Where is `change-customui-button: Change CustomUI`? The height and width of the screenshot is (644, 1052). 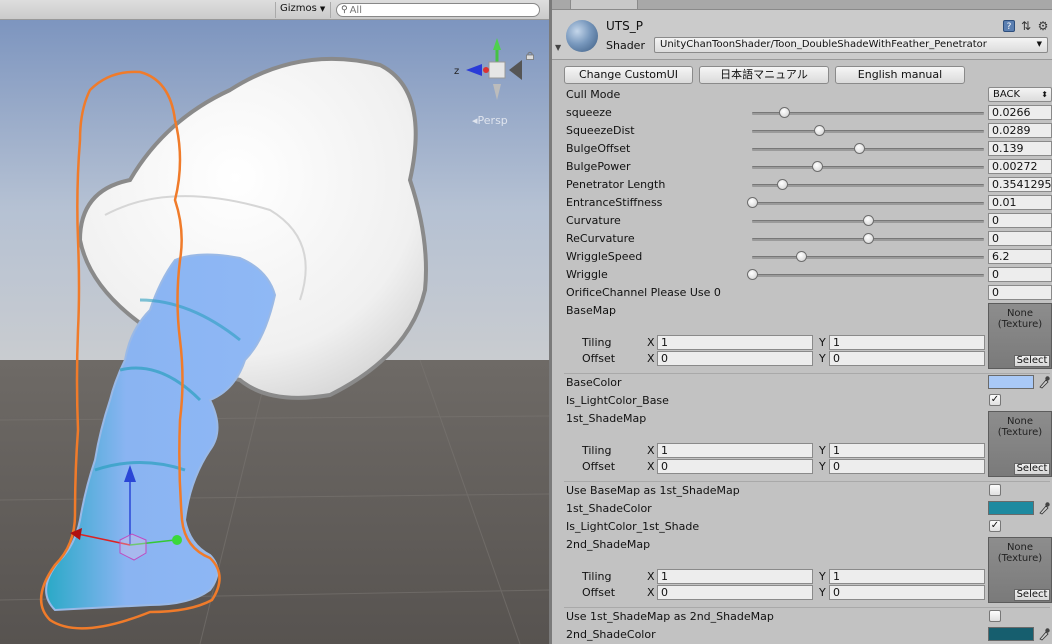
change-customui-button: Change CustomUI is located at coordinates (628, 75).